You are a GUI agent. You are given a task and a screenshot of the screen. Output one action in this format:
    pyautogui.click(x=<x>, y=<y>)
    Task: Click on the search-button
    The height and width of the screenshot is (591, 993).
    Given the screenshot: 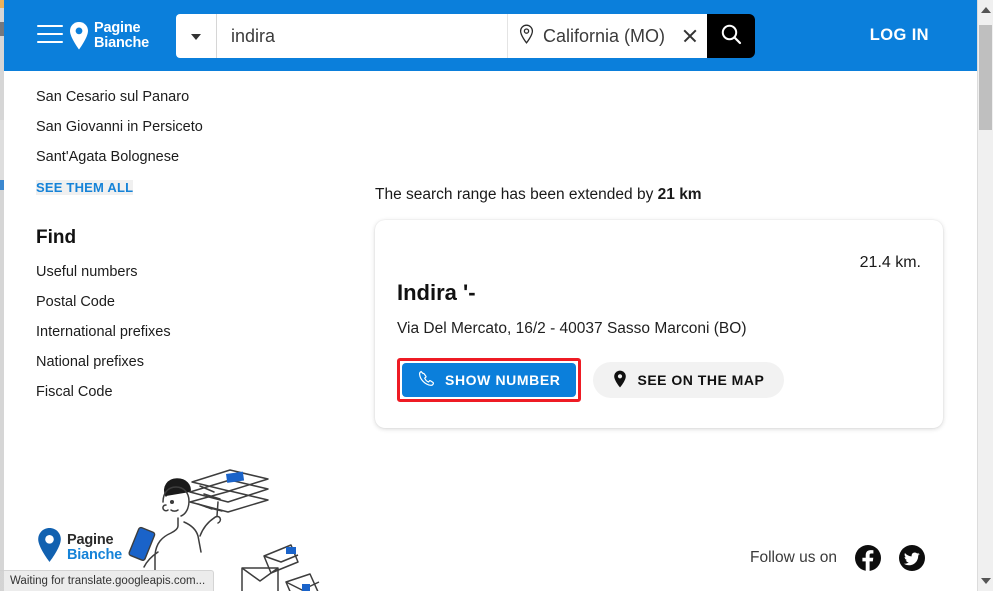 What is the action you would take?
    pyautogui.click(x=731, y=36)
    